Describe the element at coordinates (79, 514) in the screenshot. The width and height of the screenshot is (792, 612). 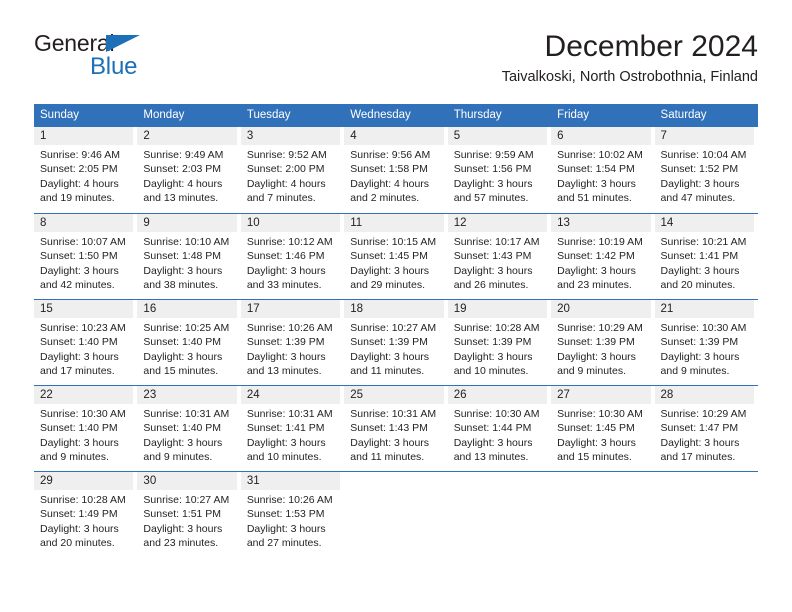
I see `sunset-text: Sunset: 1:49 PM` at that location.